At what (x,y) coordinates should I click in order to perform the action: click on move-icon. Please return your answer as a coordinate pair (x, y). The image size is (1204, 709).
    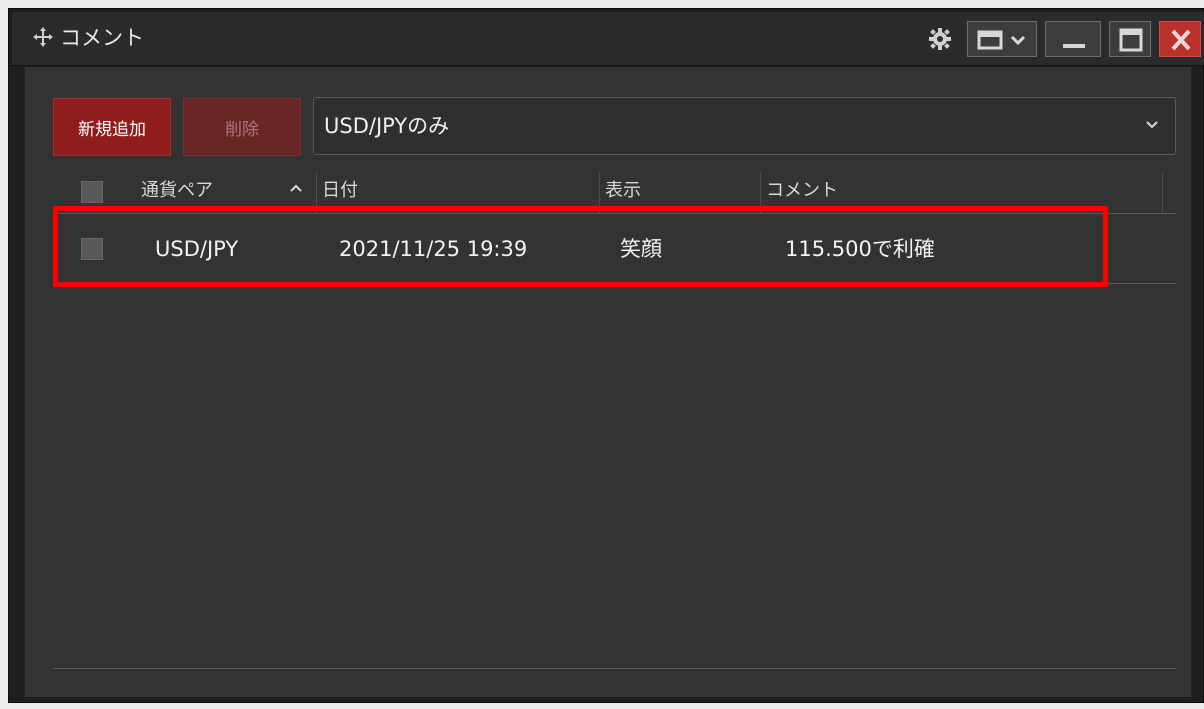
    Looking at the image, I should click on (43, 37).